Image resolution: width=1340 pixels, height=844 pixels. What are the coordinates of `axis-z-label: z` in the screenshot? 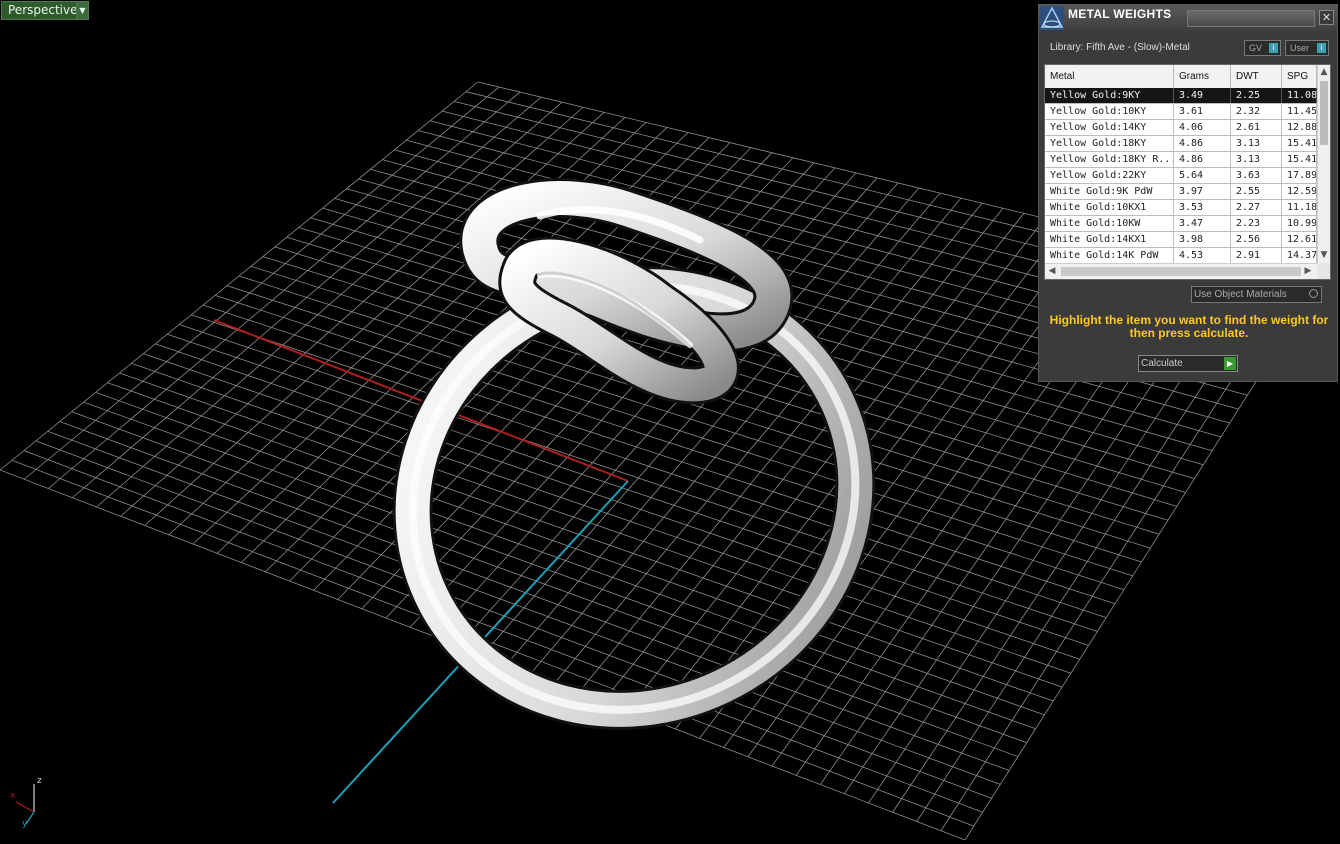 It's located at (39, 781).